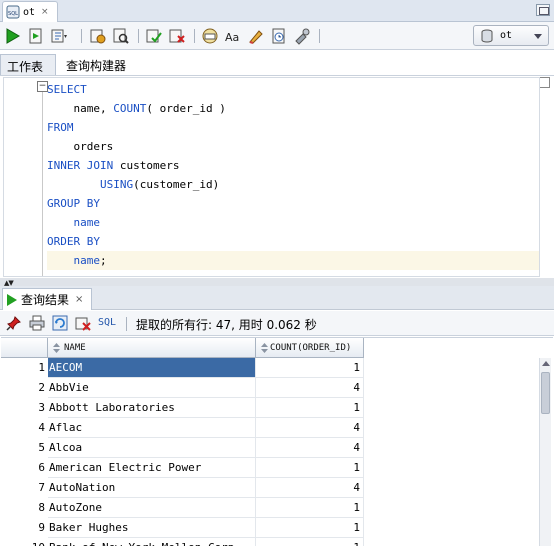 This screenshot has width=554, height=546. What do you see at coordinates (152, 408) in the screenshot?
I see `cell-name: Abbott Laboratories` at bounding box center [152, 408].